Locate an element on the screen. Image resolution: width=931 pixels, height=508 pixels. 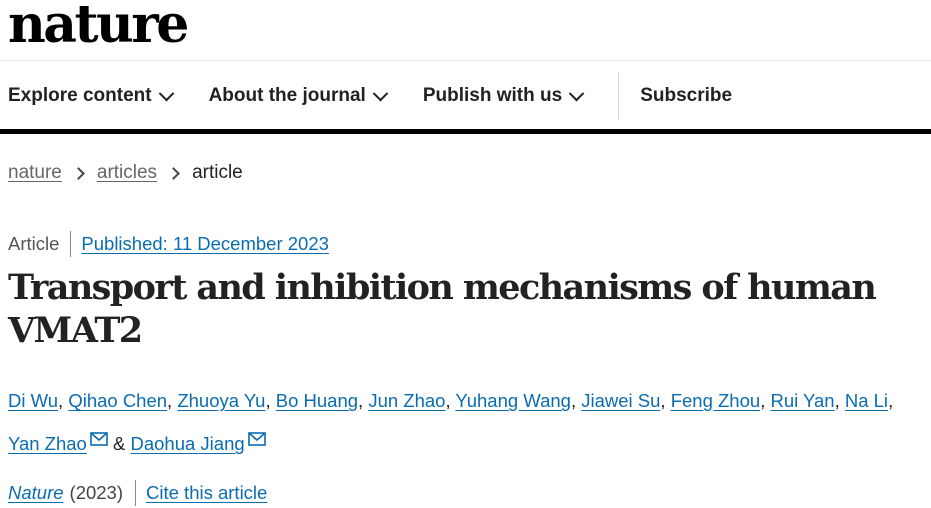
cite-article-link: Cite this article is located at coordinates (206, 493).